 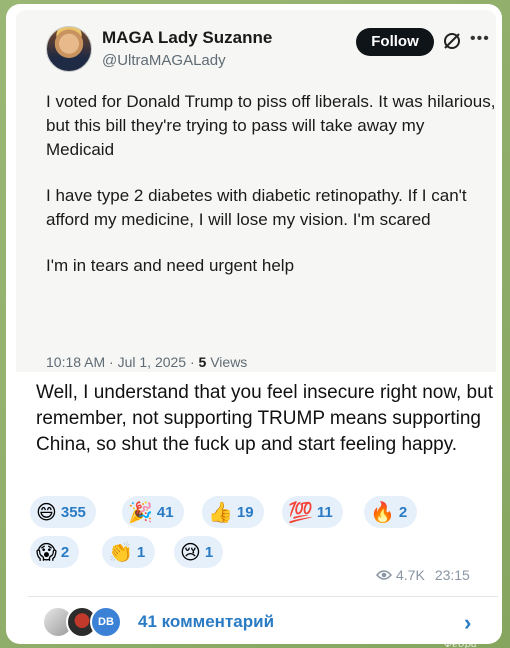 I want to click on grok-icon, so click(x=452, y=41).